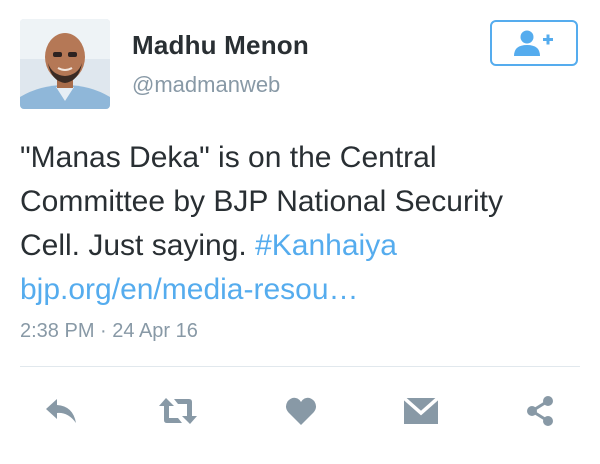 The image size is (600, 464). Describe the element at coordinates (228, 157) in the screenshot. I see `tweet-text-line: "Manas Deka" is on the Central` at that location.